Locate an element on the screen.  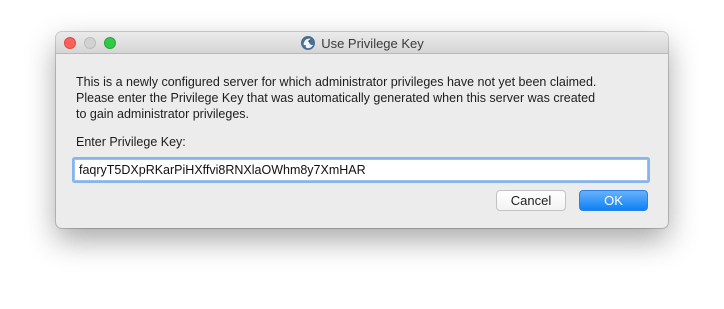
window-title: Use Privilege Key is located at coordinates (372, 43).